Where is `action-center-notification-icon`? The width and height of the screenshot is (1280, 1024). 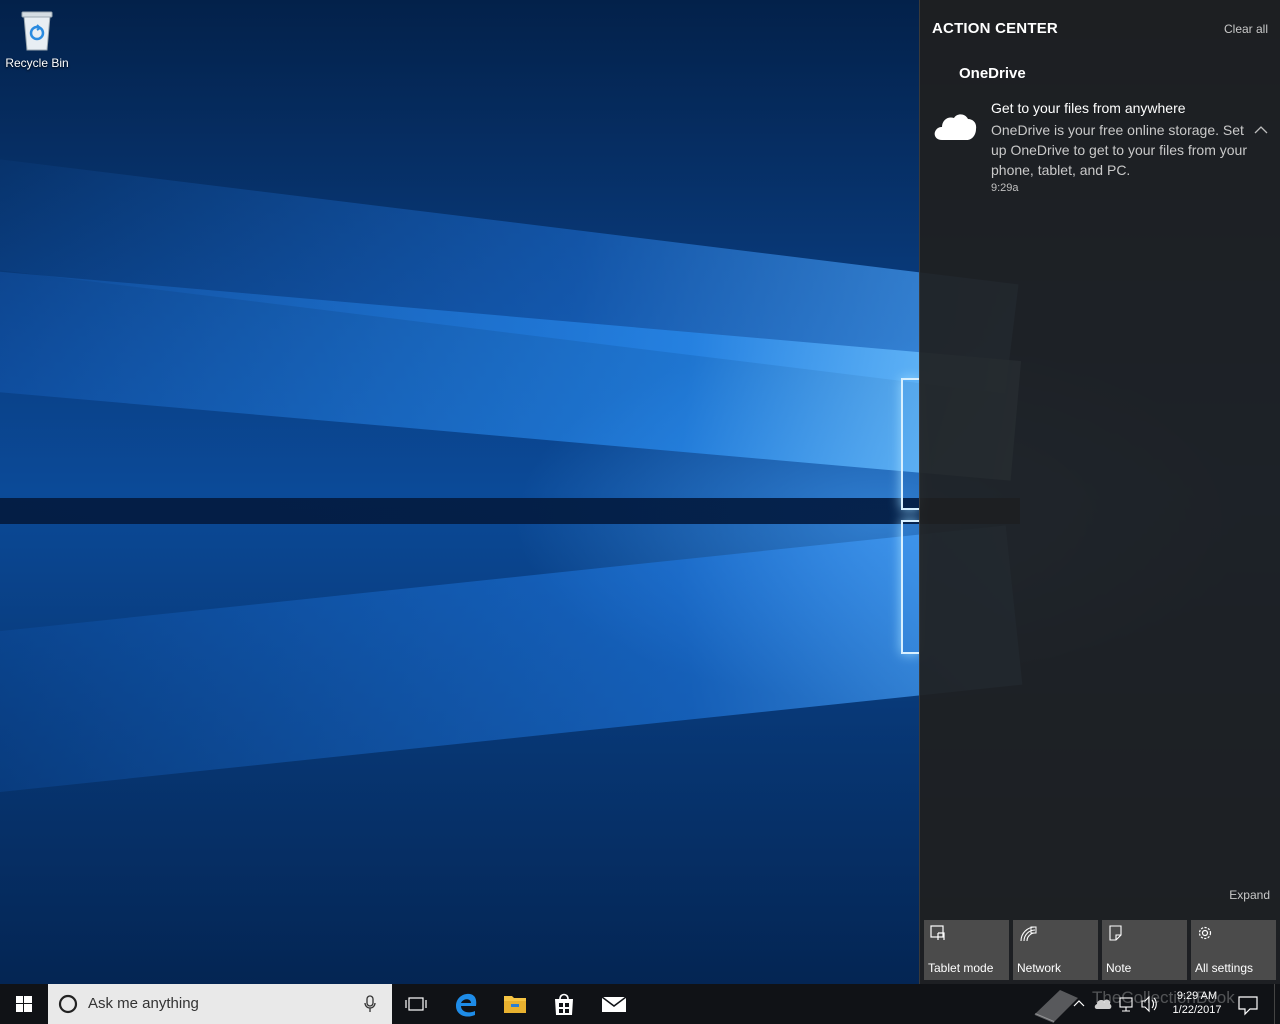
action-center-notification-icon is located at coordinates (1248, 1004).